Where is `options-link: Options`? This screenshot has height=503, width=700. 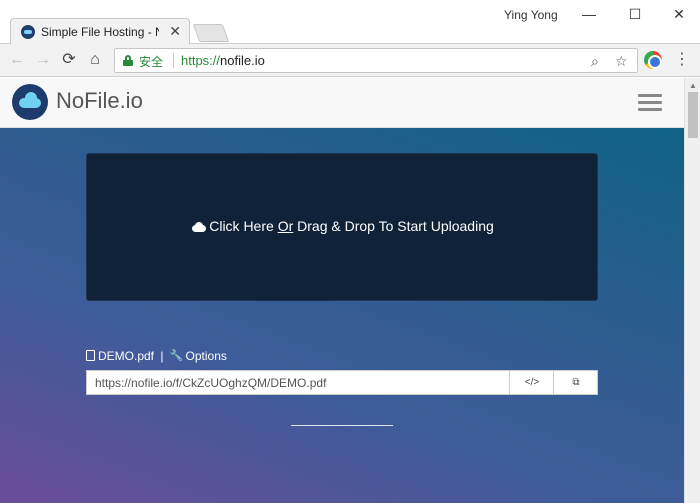 options-link: Options is located at coordinates (206, 356).